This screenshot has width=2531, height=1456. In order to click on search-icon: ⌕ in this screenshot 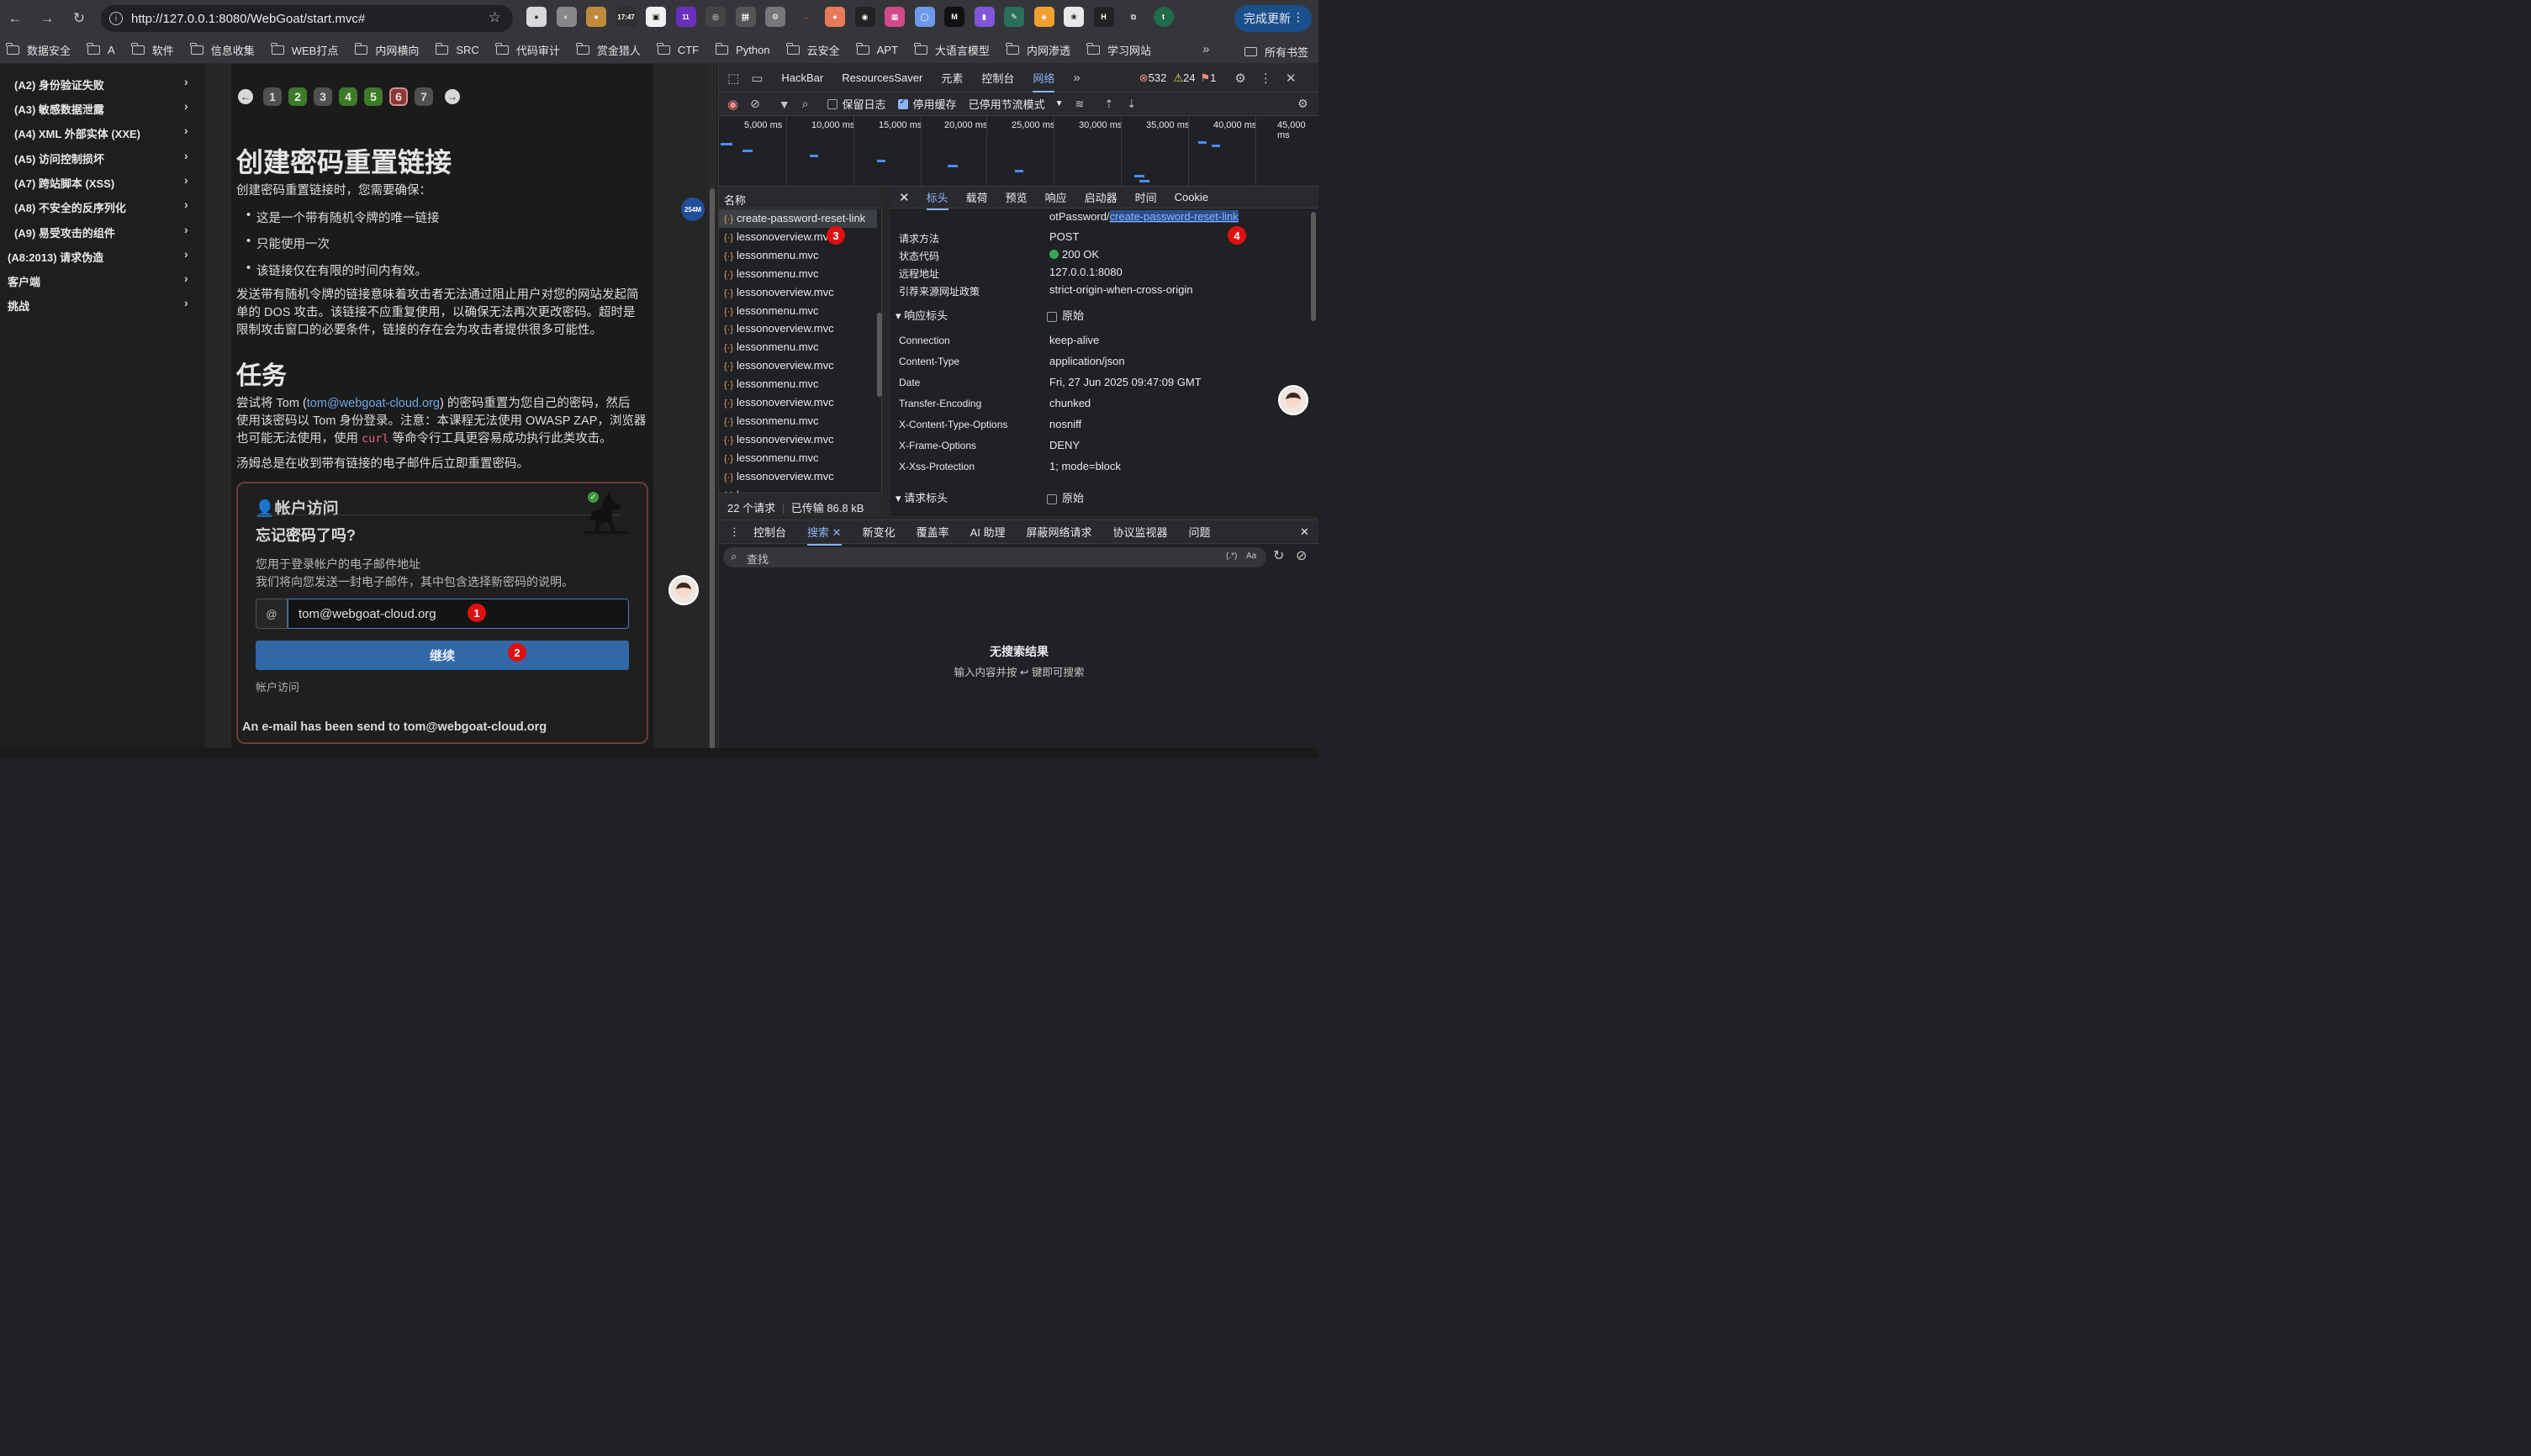, I will do `click(805, 104)`.